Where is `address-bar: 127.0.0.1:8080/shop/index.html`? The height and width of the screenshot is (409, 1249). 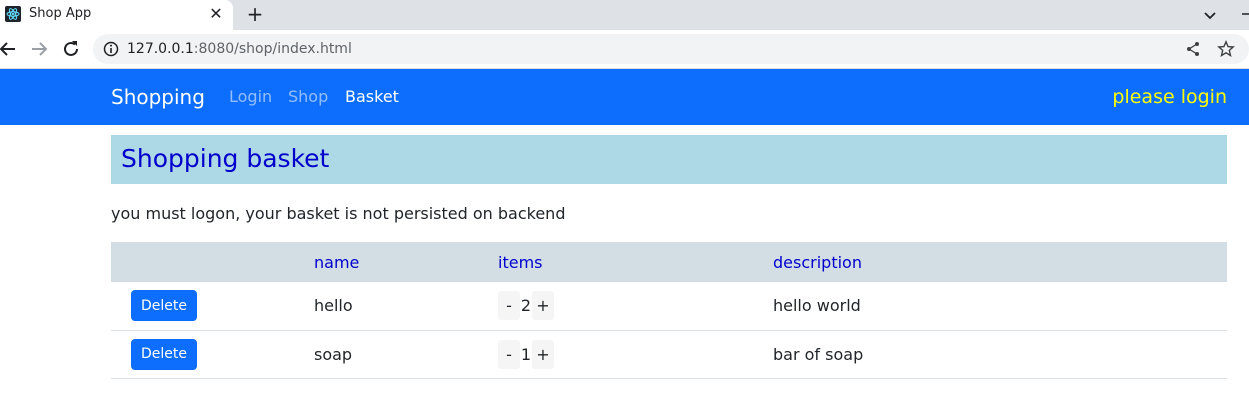 address-bar: 127.0.0.1:8080/shop/index.html is located at coordinates (671, 49).